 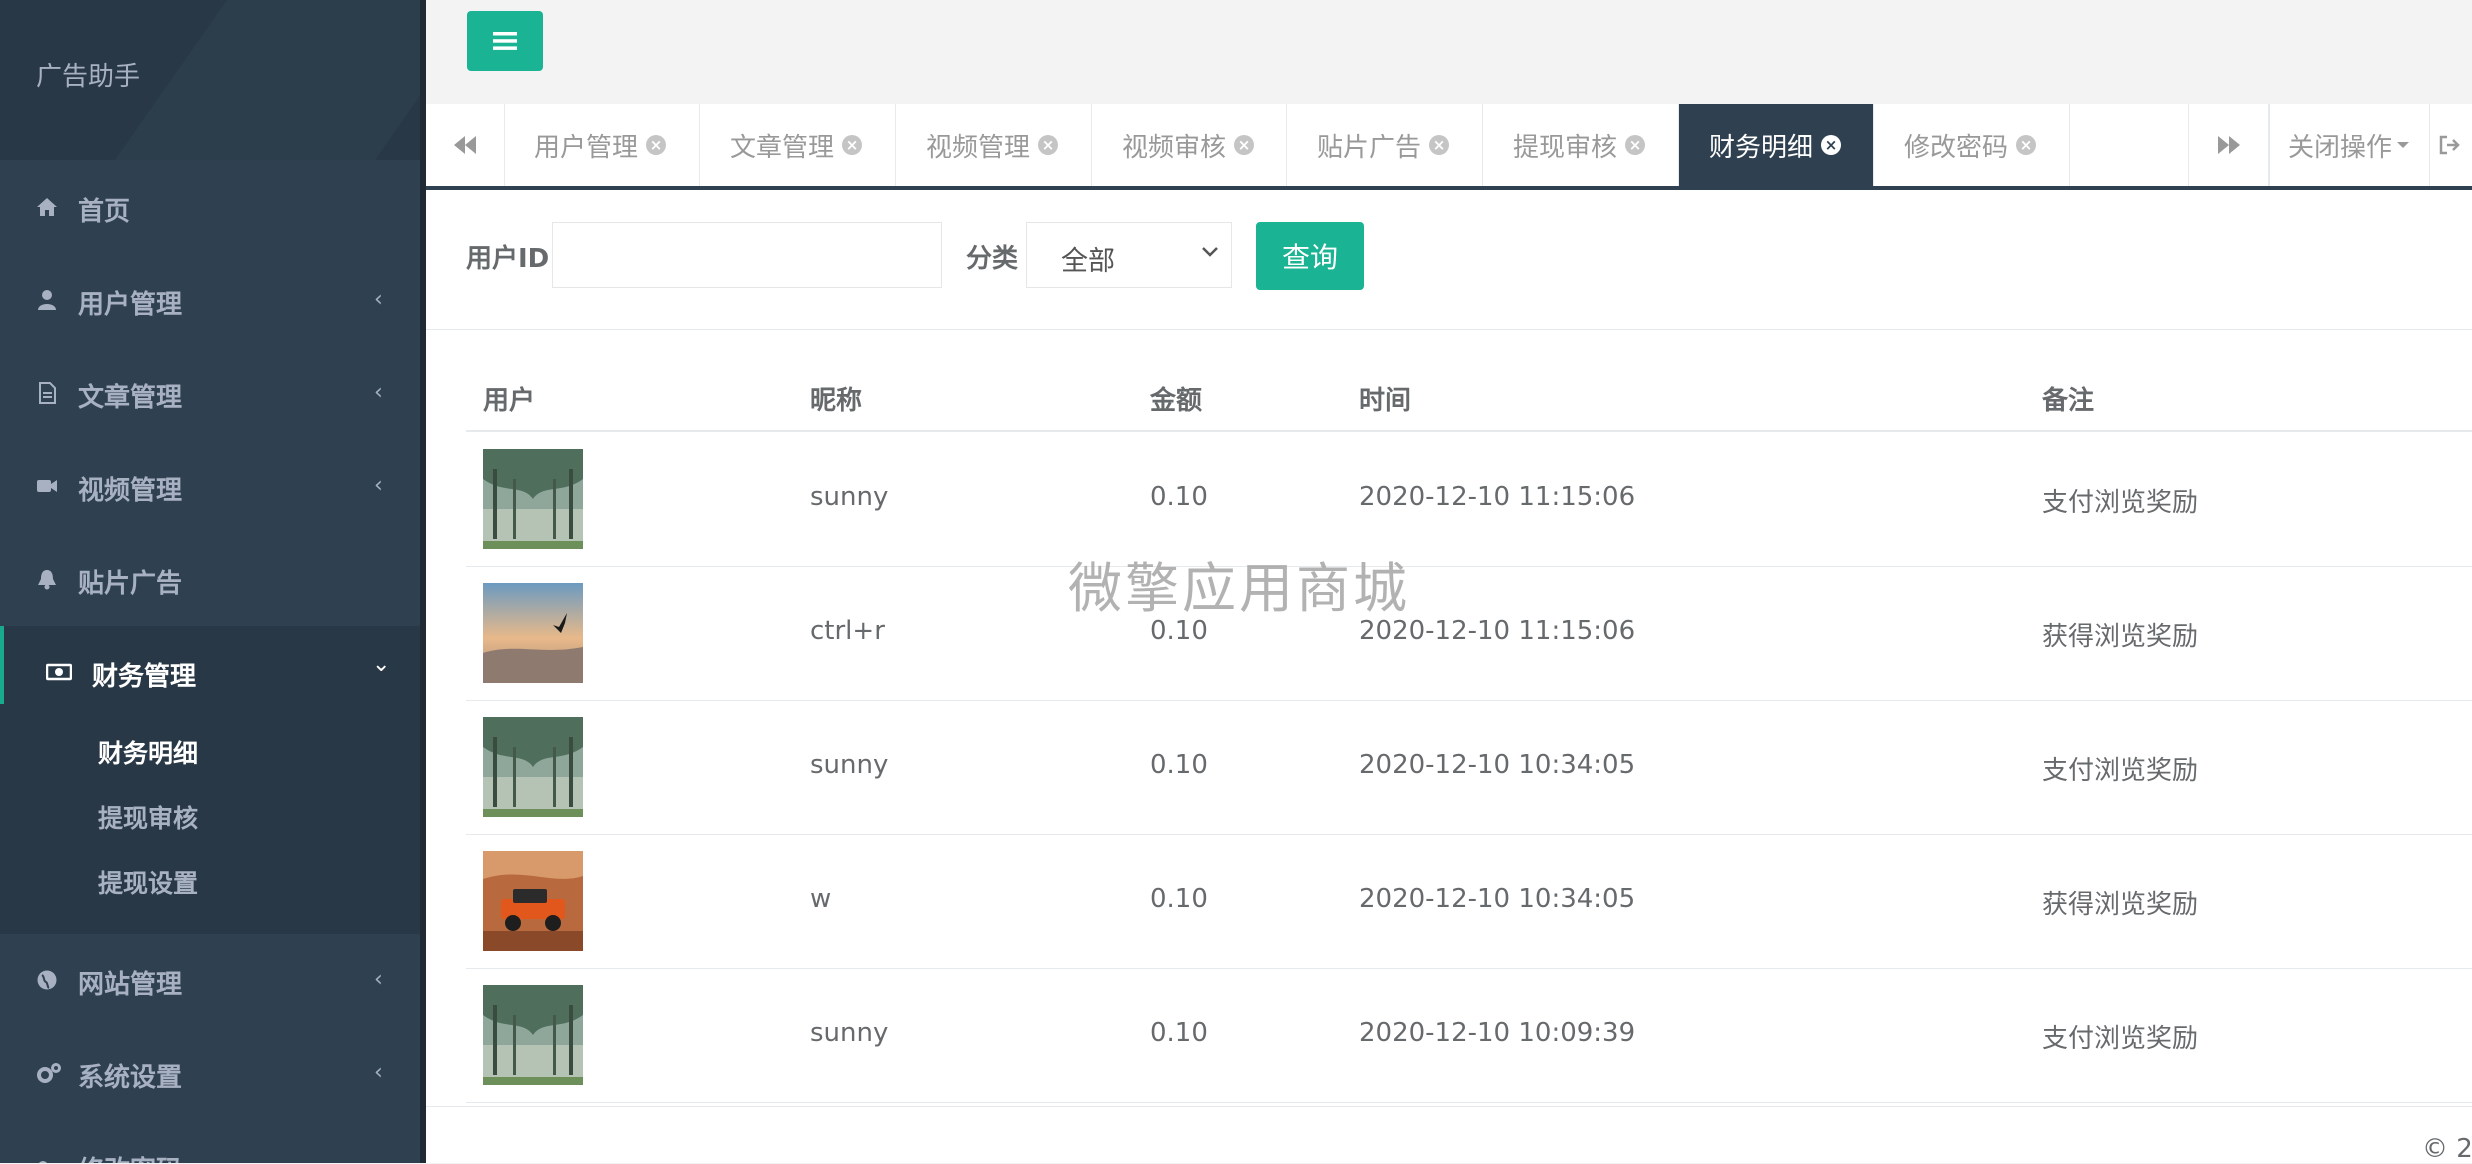 What do you see at coordinates (130, 584) in the screenshot?
I see `sidebar-item-label: 贴片广告` at bounding box center [130, 584].